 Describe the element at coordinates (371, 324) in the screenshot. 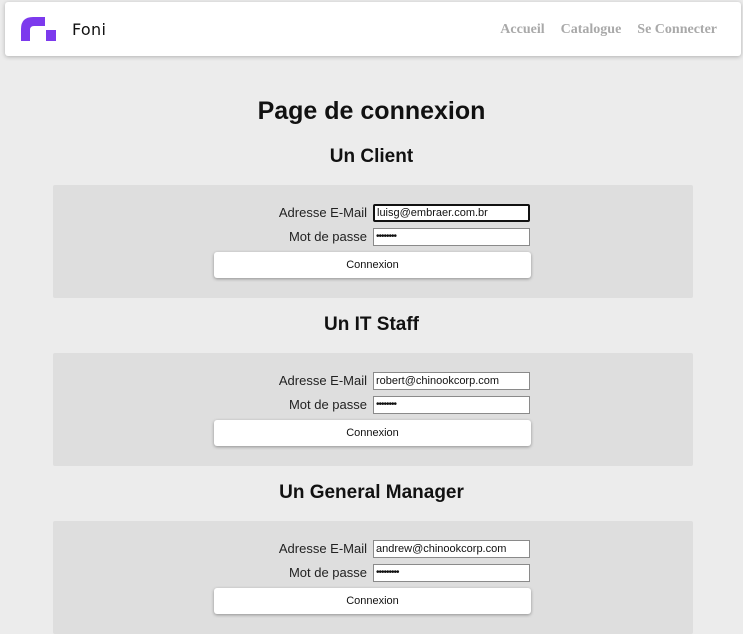

I see `section-title-it-staff: Un IT Staff` at that location.